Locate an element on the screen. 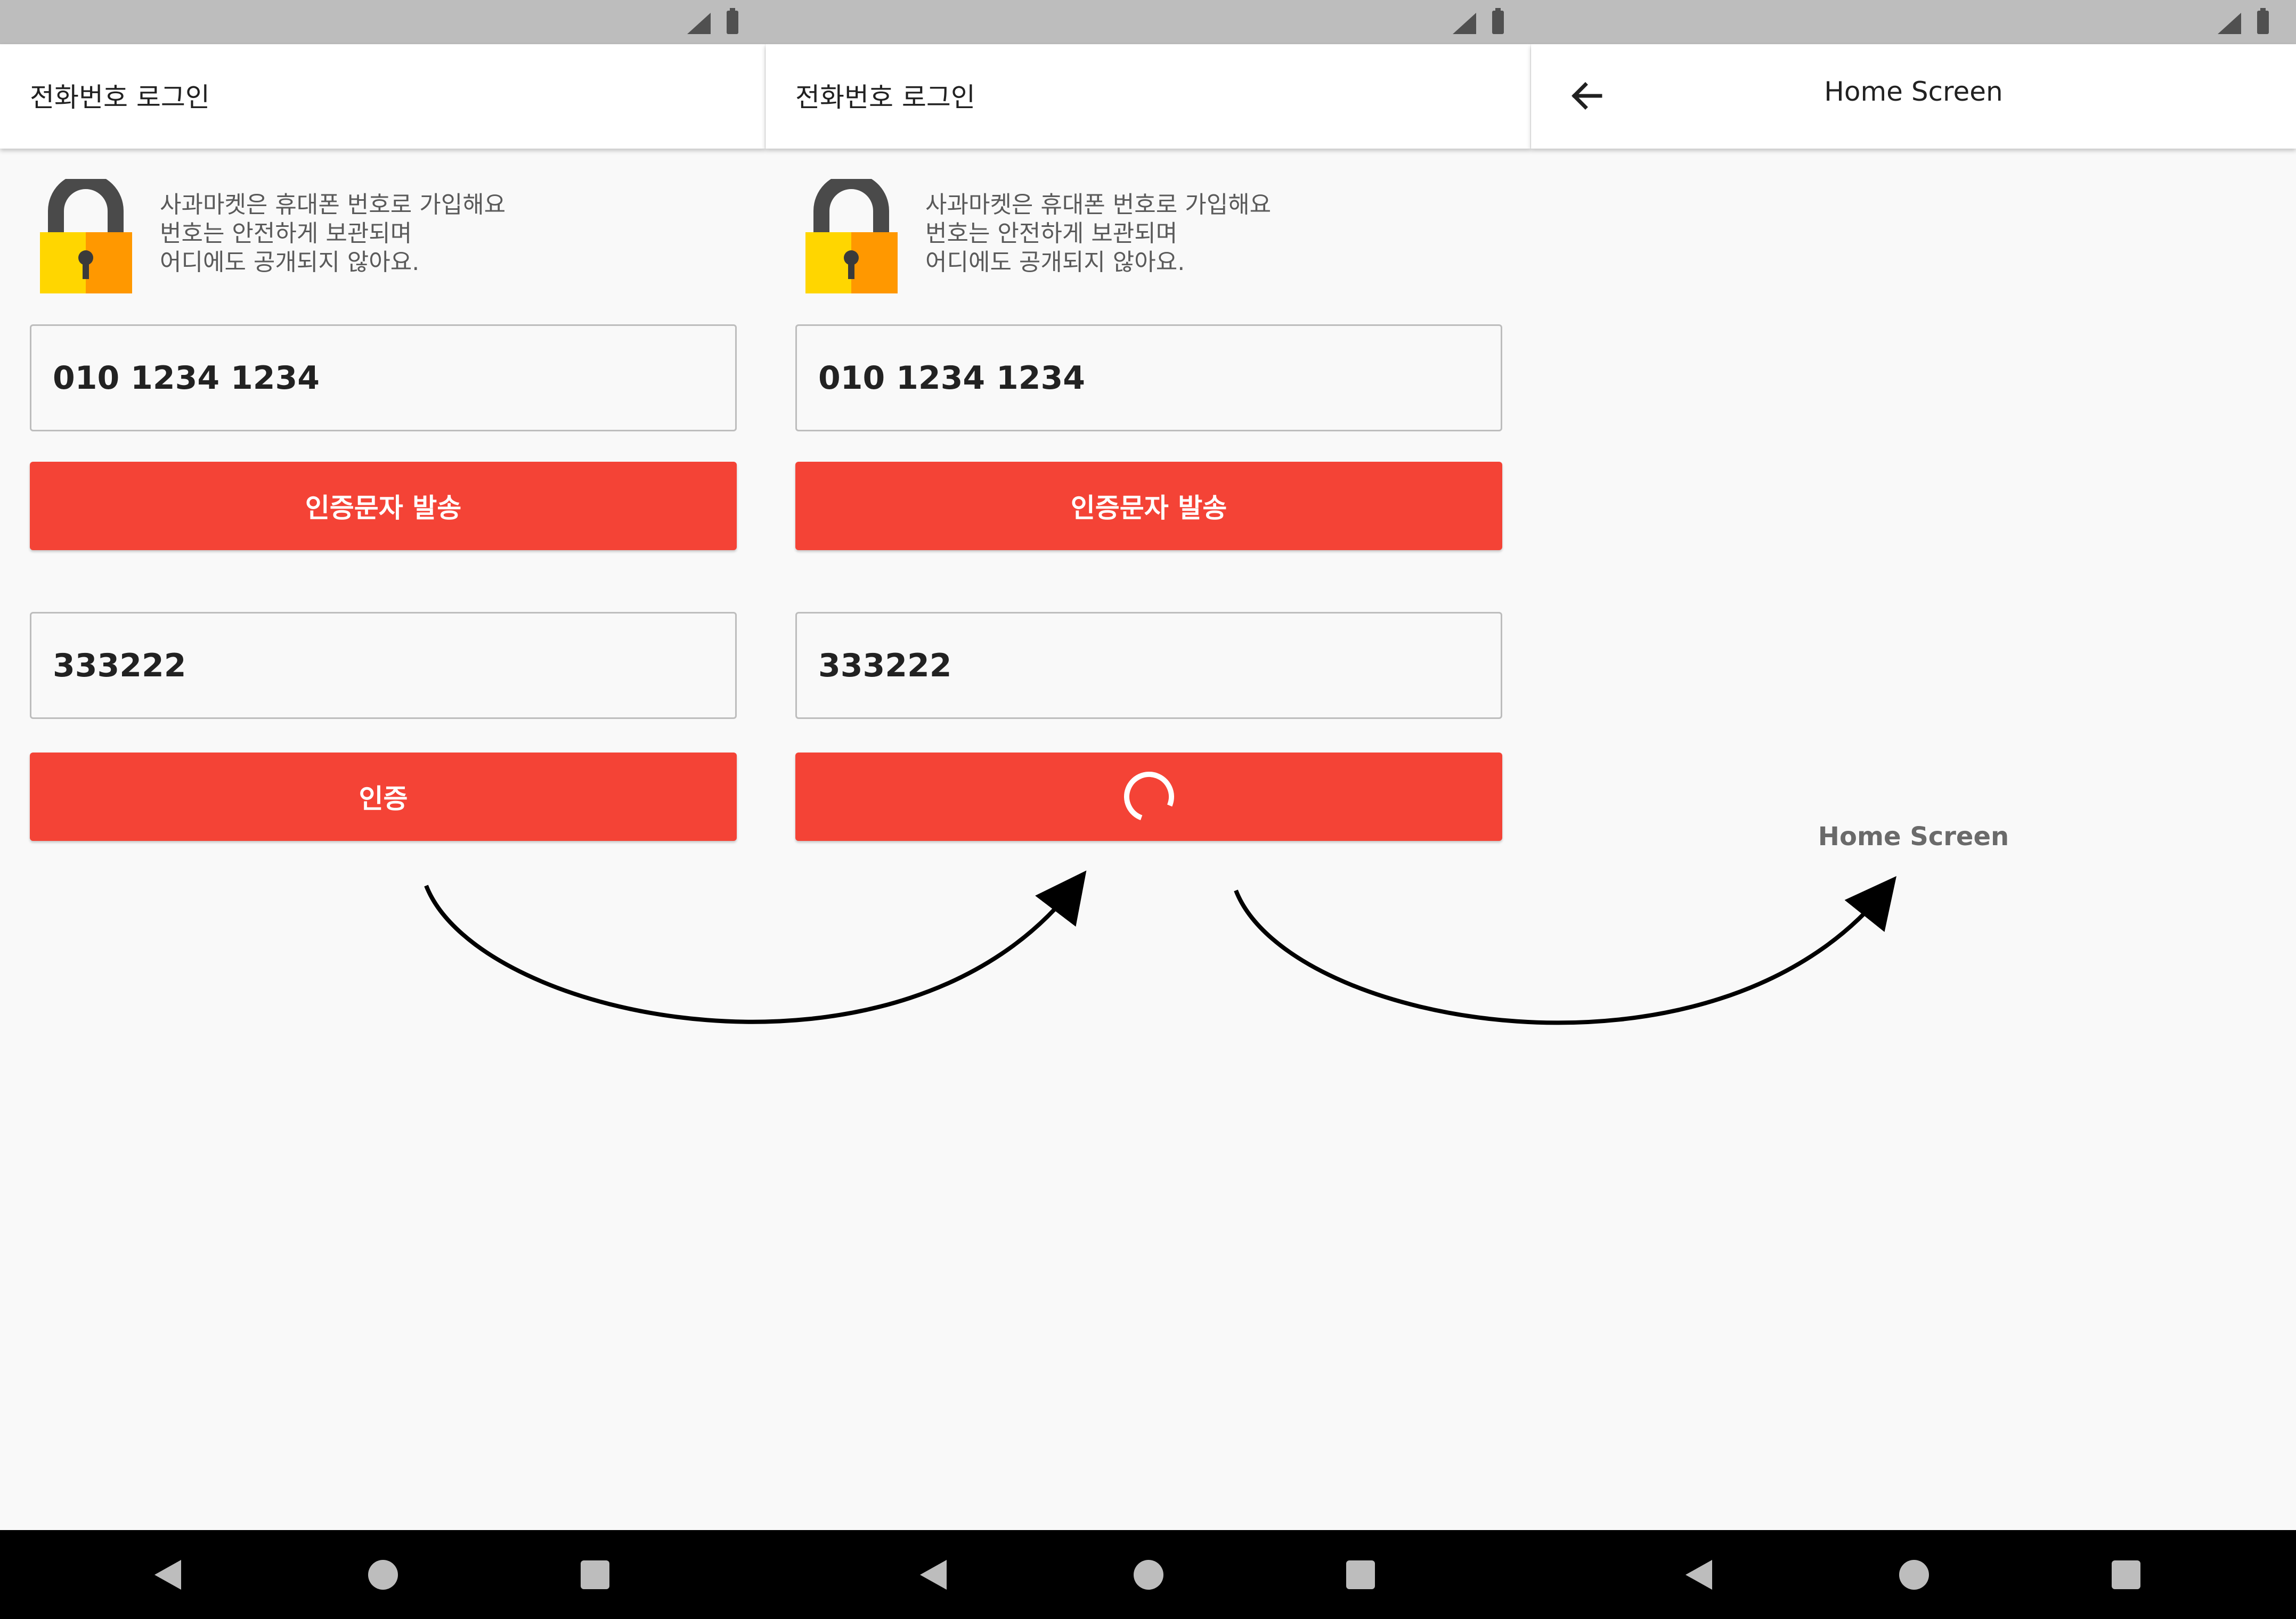  verify-button: 인증 is located at coordinates (383, 797).